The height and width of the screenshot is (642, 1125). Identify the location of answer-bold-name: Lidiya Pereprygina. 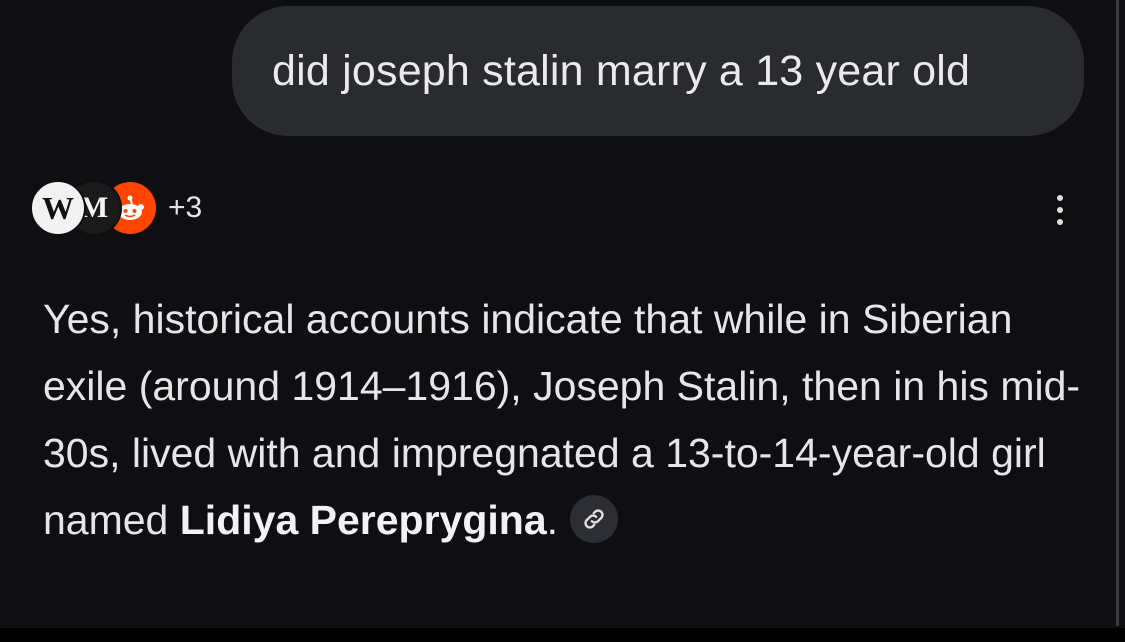
(363, 520).